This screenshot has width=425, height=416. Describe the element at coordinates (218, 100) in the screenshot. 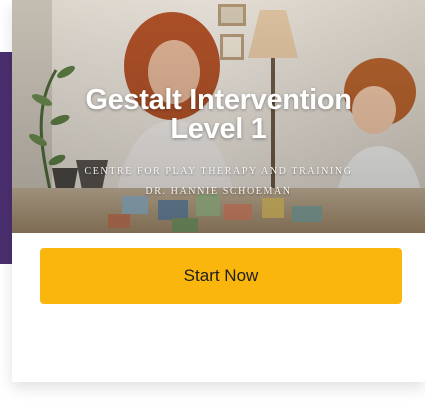

I see `course-title-line1: Gestalt Intervention` at that location.